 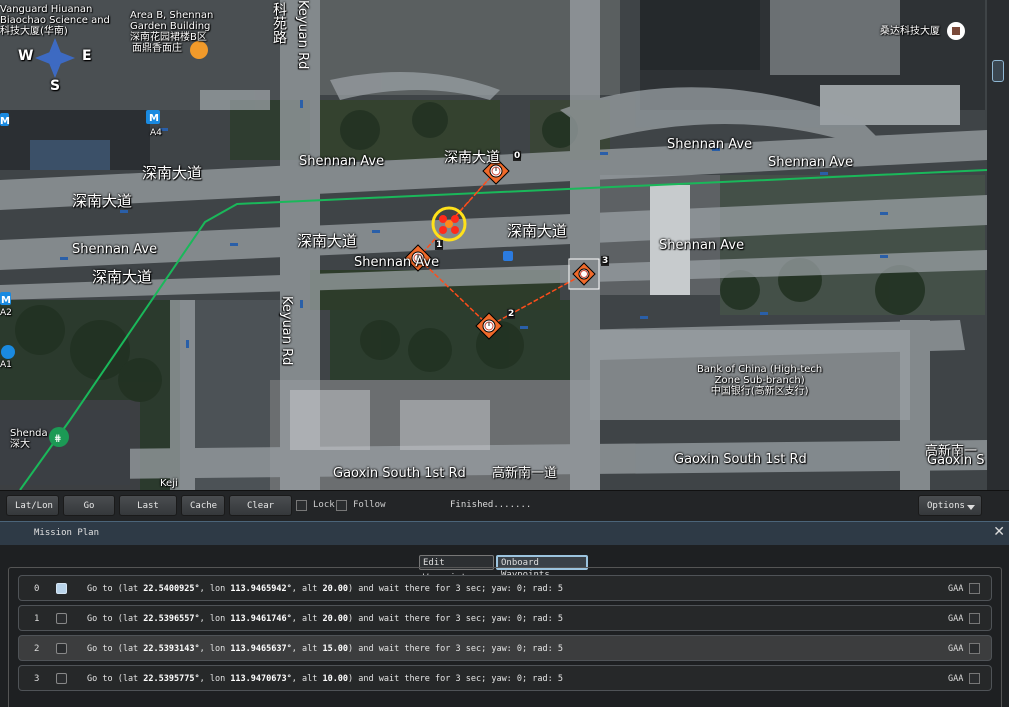 What do you see at coordinates (946, 506) in the screenshot?
I see `options-label: Options` at bounding box center [946, 506].